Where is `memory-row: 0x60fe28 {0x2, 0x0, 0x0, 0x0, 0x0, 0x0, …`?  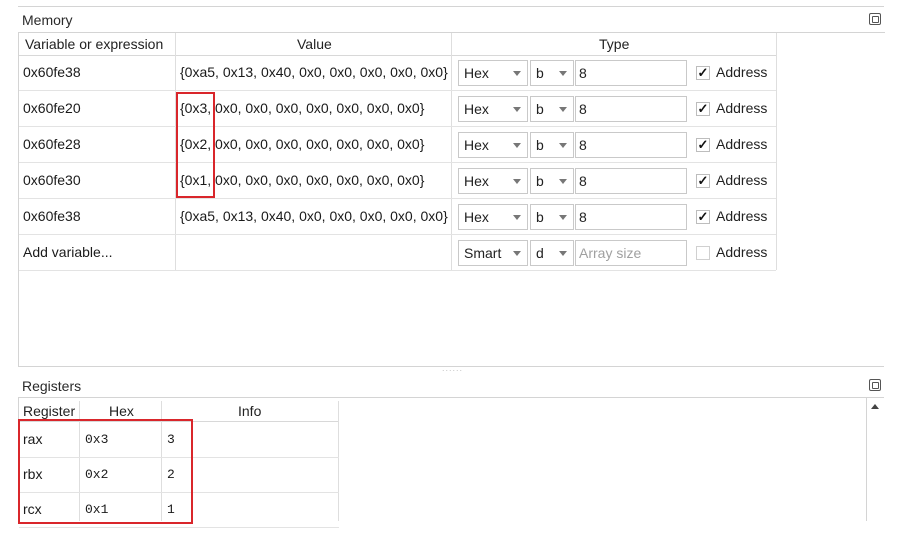 memory-row: 0x60fe28 {0x2, 0x0, 0x0, 0x0, 0x0, 0x0, … is located at coordinates (397, 145).